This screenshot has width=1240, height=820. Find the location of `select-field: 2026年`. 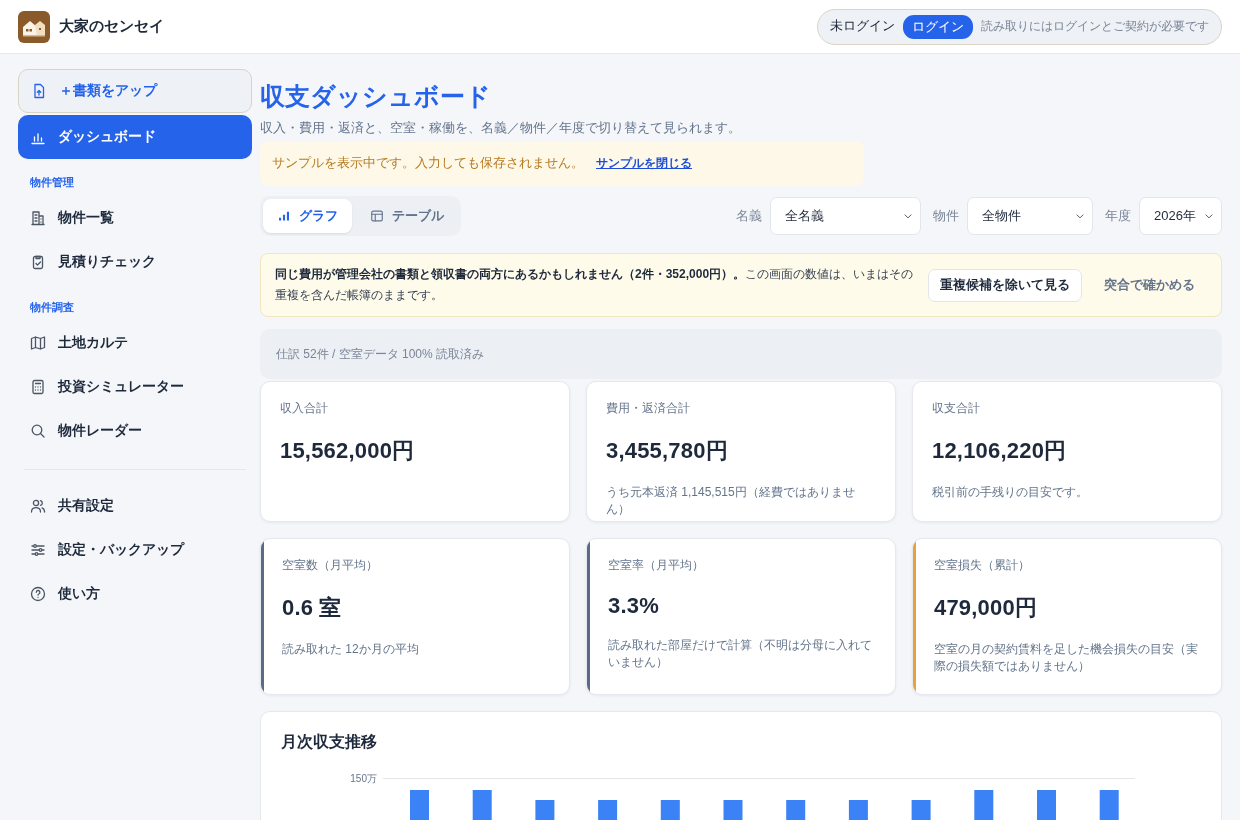

select-field: 2026年 is located at coordinates (1180, 216).